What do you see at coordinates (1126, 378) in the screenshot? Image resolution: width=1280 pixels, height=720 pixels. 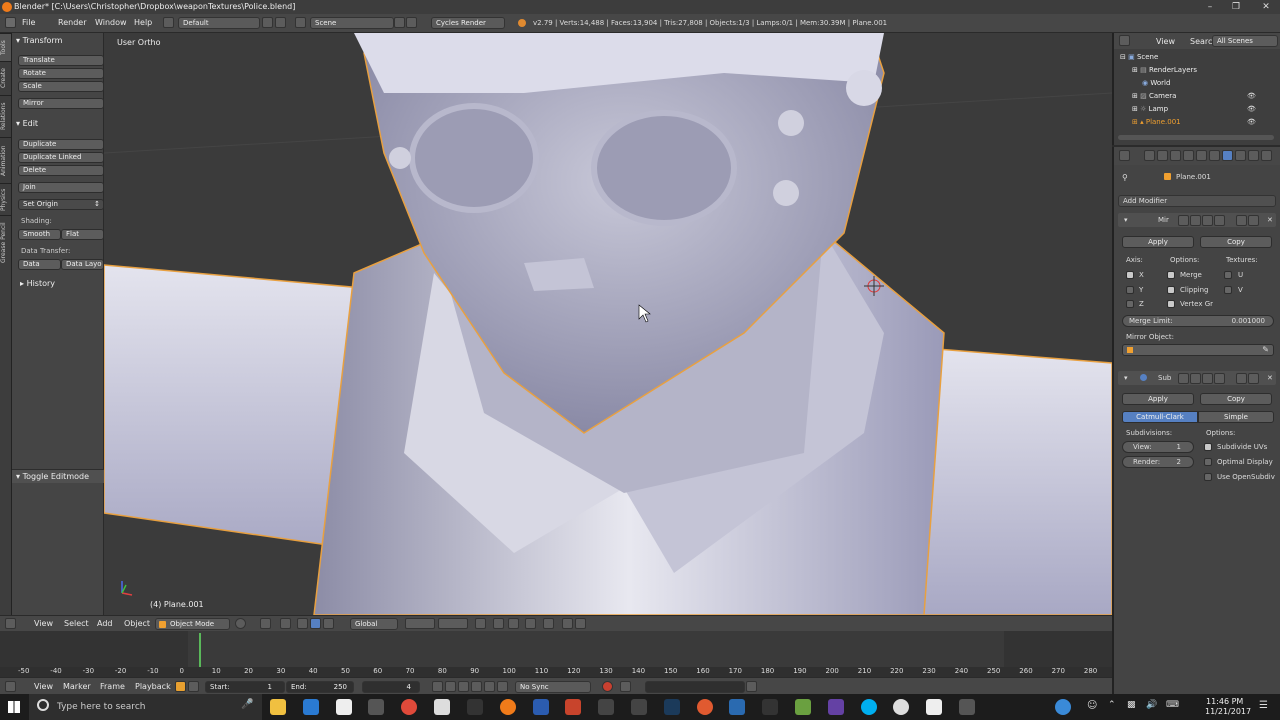 I see `collapse-icon: ▾` at bounding box center [1126, 378].